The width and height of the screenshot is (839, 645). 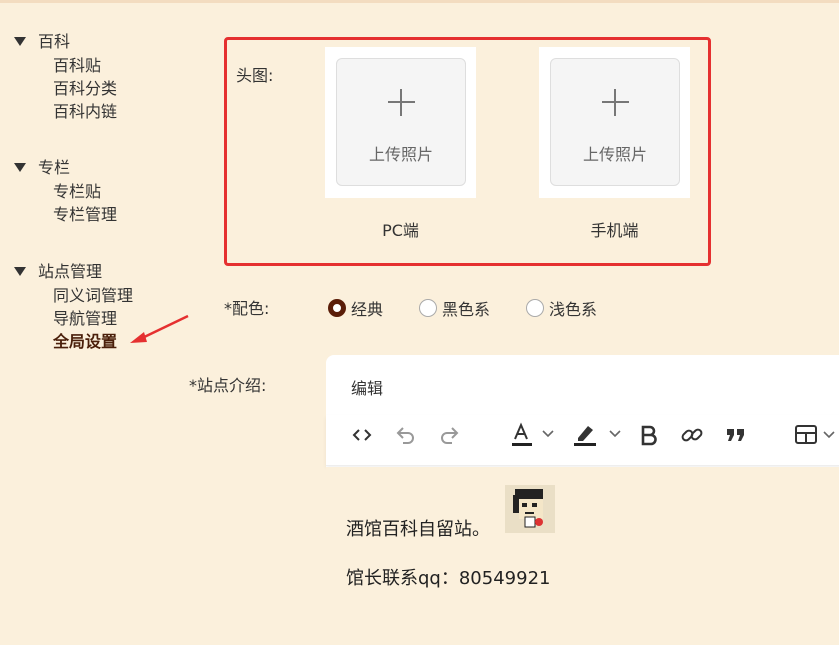 I want to click on sidebar-item-baike-posts: 百科贴, so click(x=85, y=65).